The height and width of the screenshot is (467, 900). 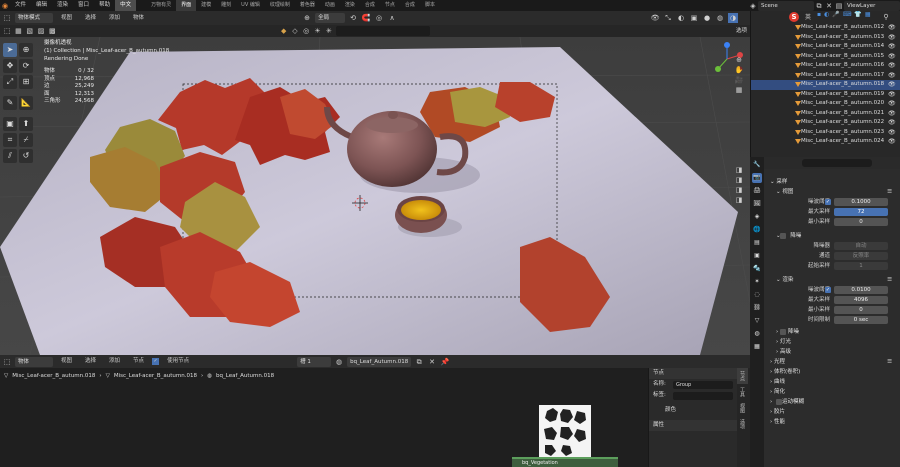 I want to click on loopcut-icon: ⌗, so click(x=10, y=140).